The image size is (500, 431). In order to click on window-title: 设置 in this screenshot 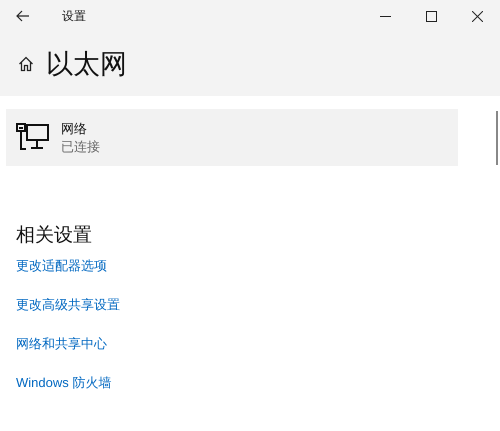, I will do `click(74, 16)`.